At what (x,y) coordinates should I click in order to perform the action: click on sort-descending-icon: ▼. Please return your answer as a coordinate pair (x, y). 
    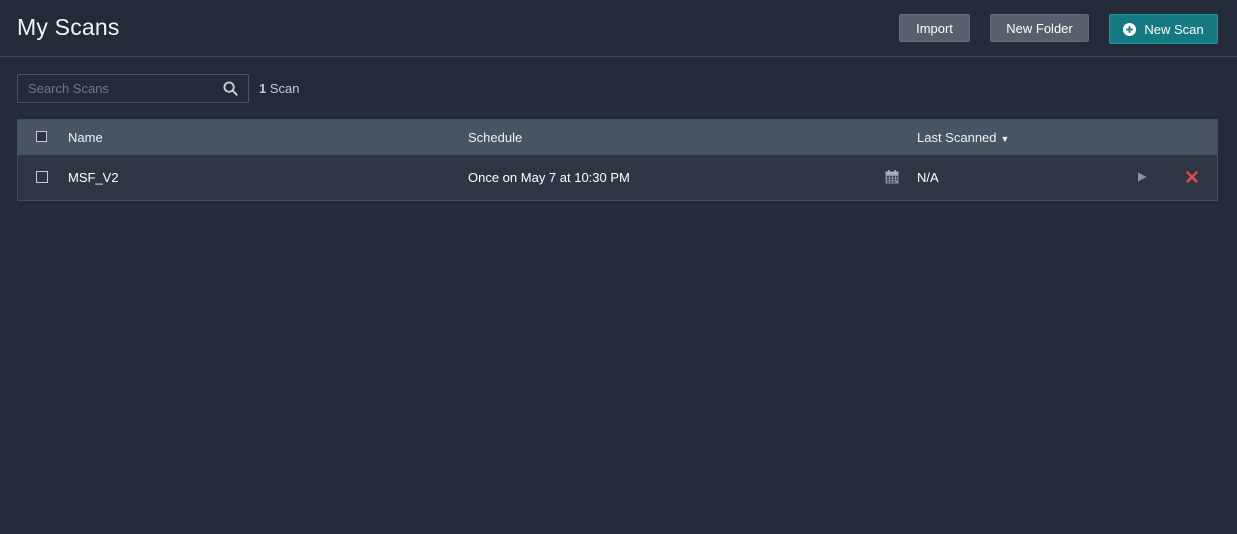
    Looking at the image, I should click on (1005, 139).